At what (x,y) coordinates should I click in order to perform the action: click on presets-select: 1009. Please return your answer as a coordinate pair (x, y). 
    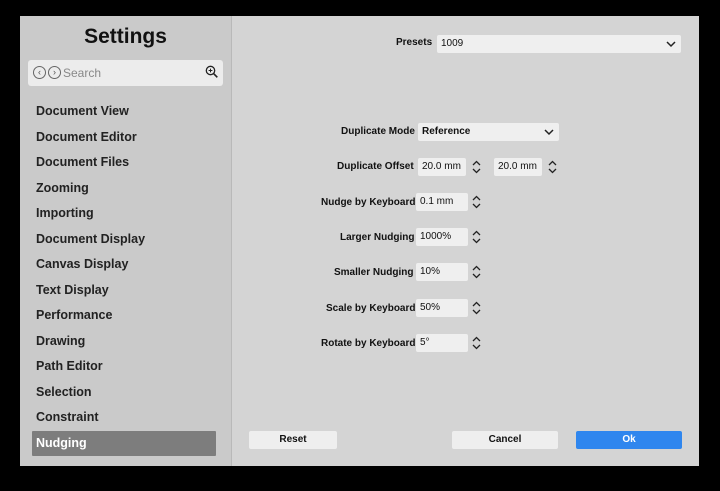
    Looking at the image, I should click on (559, 44).